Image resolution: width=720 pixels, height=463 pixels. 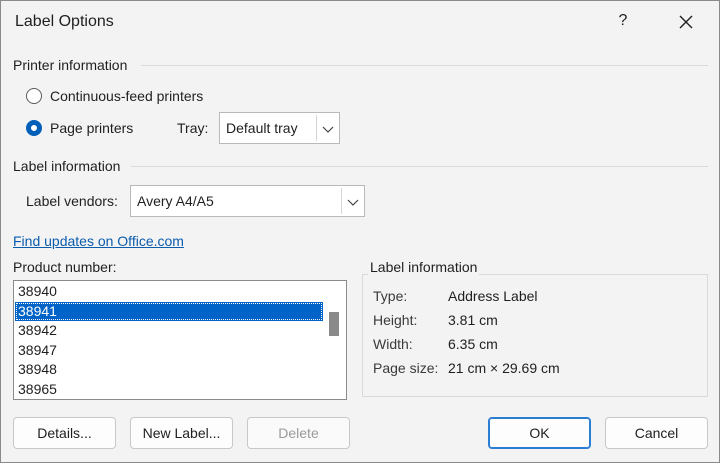 I want to click on label-vendors-select: Avery A4/A5, so click(x=247, y=201).